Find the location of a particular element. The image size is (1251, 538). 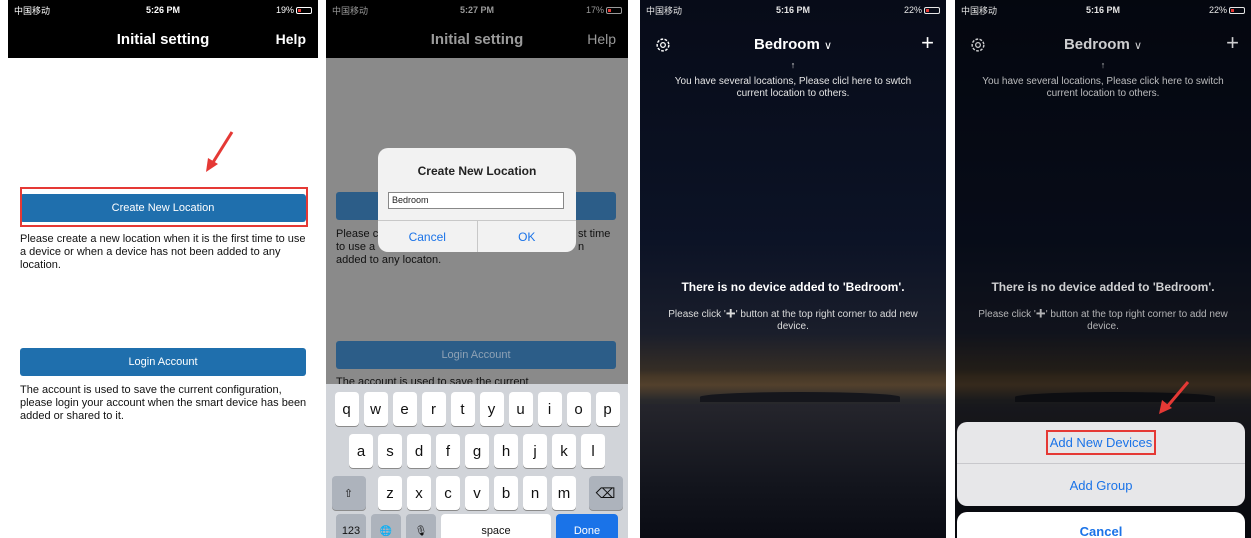

numbers-key: 123 is located at coordinates (351, 526).